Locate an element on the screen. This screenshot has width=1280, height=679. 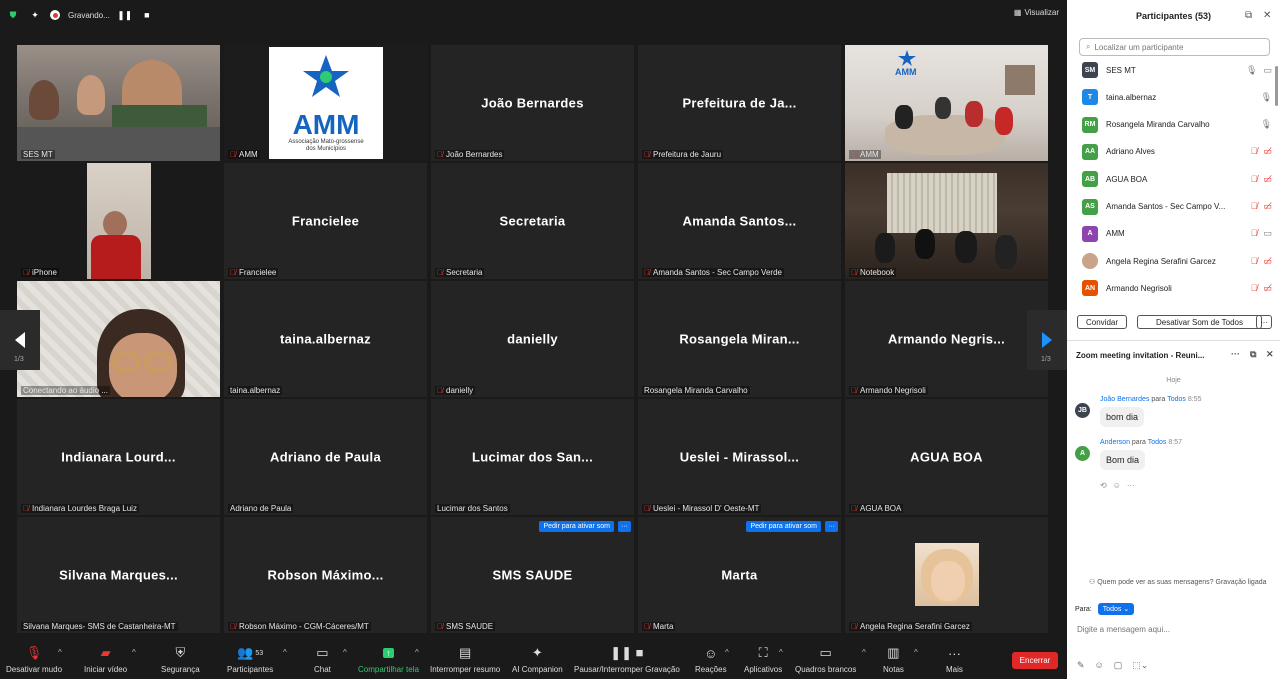
view-button: ▦ Visualizar is located at coordinates (1036, 12).